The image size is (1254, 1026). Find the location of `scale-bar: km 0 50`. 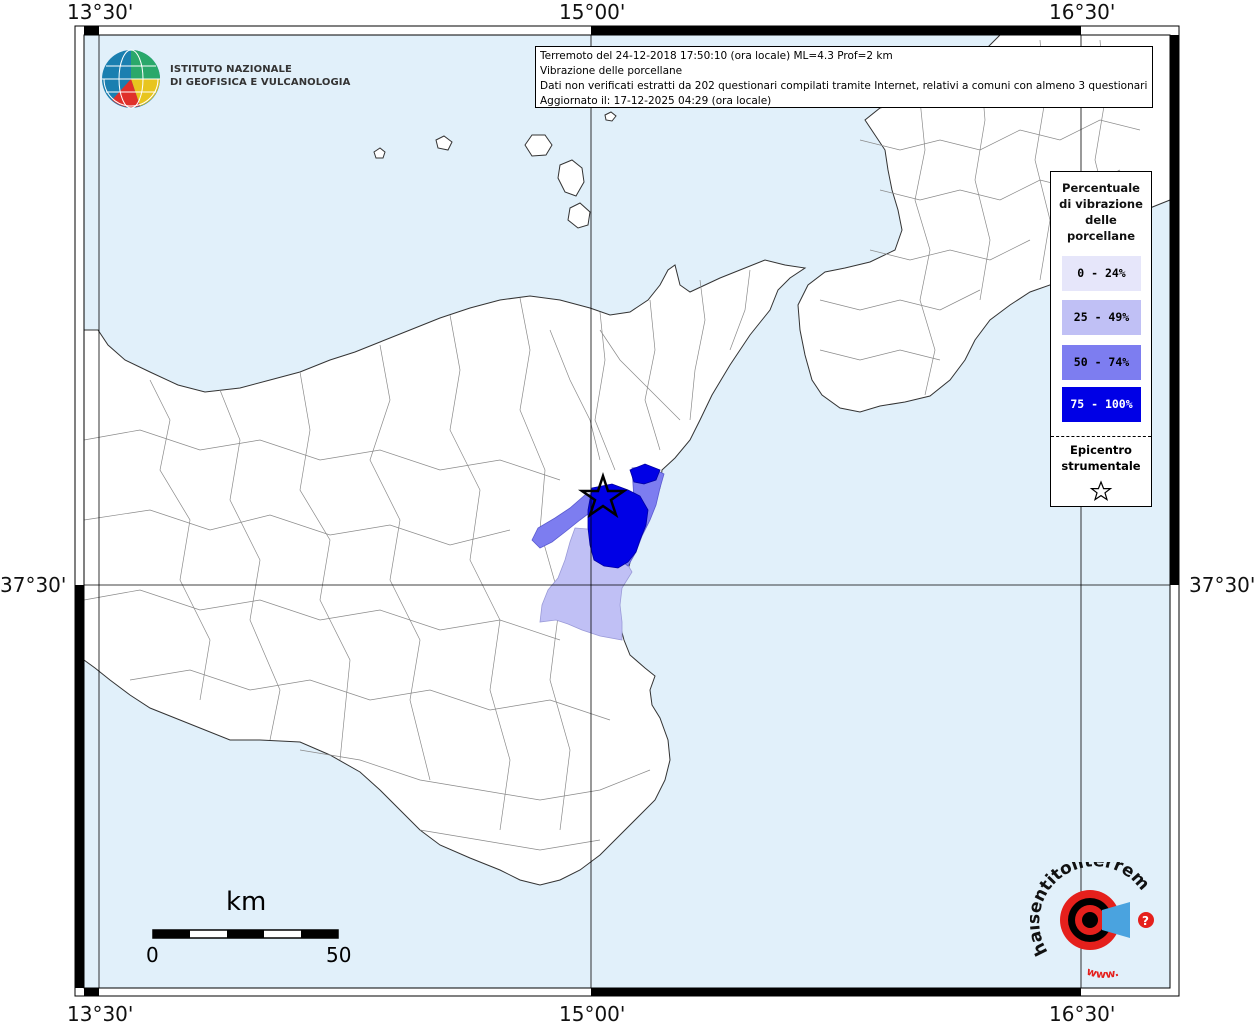

scale-bar: km 0 50 is located at coordinates (255, 930).